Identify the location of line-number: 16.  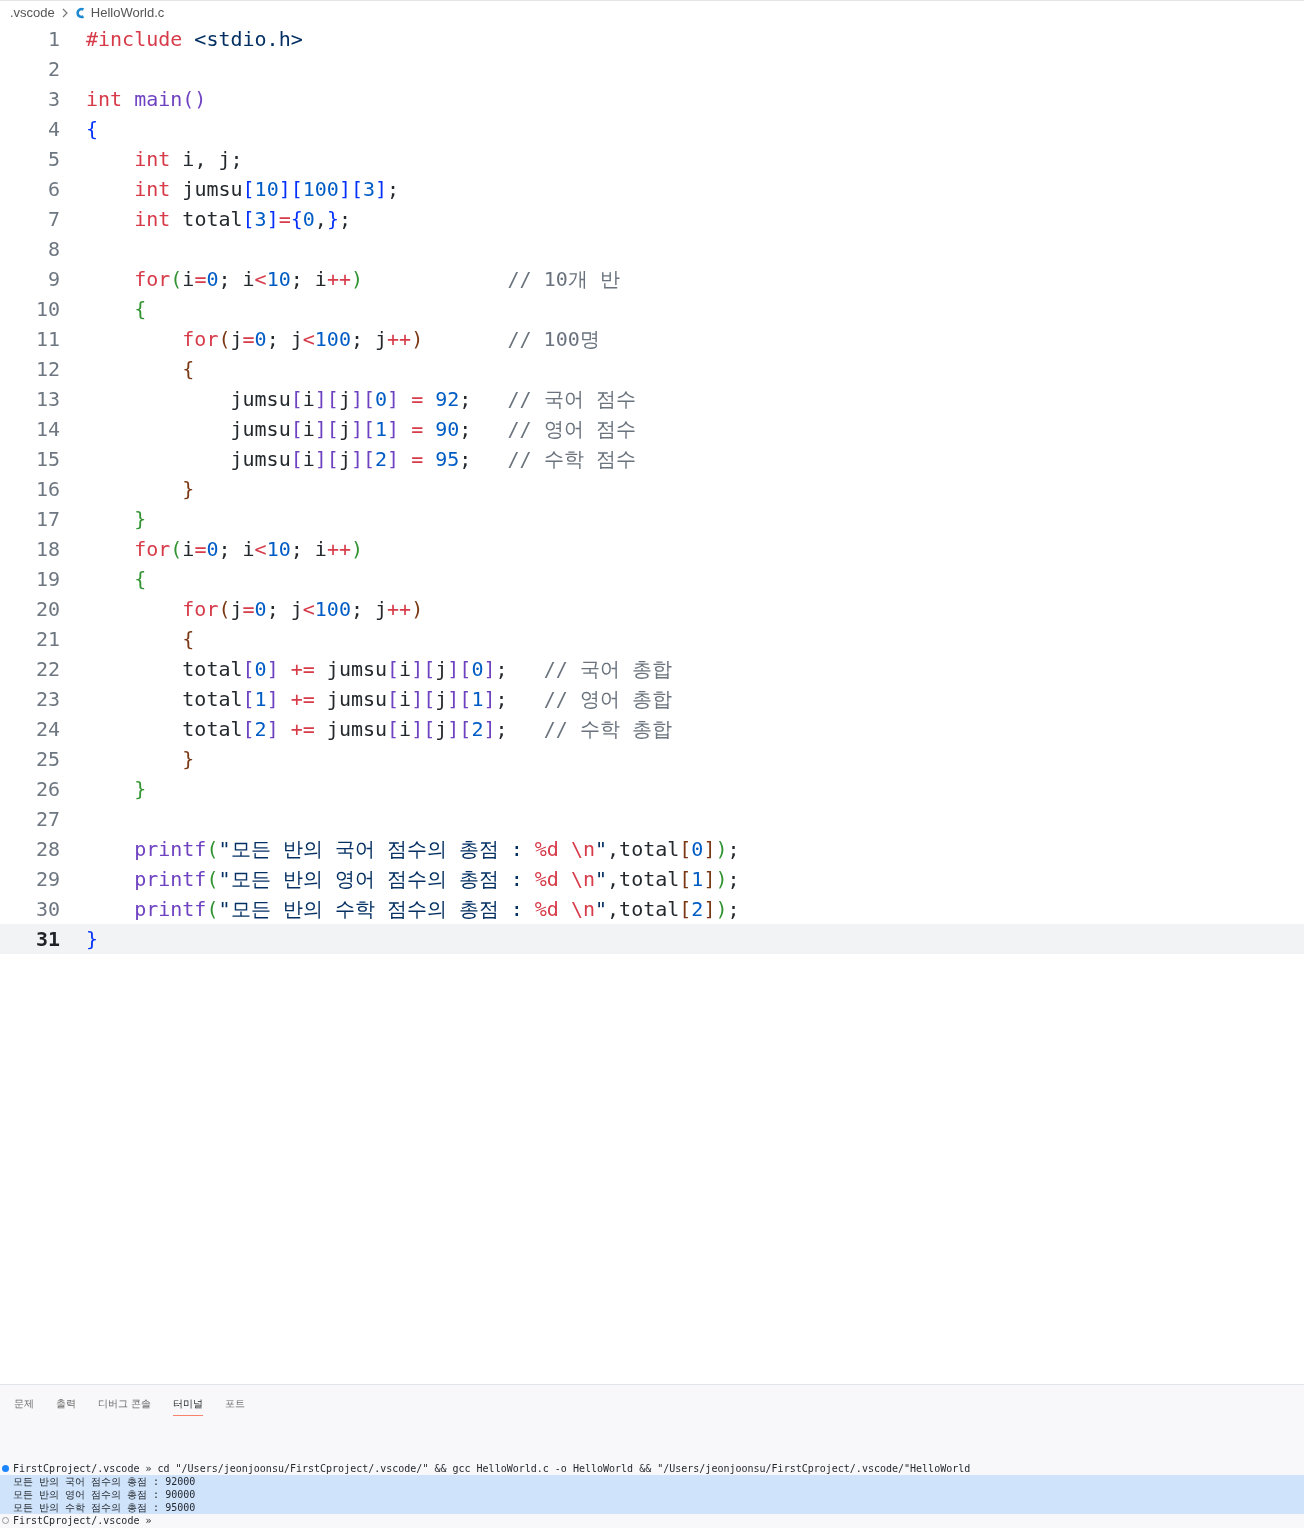
(47, 489).